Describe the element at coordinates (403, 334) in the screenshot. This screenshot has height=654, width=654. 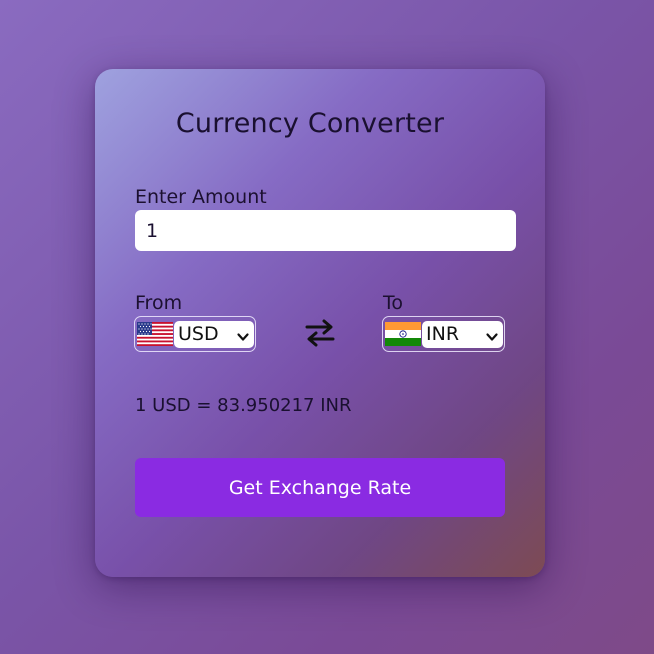
I see `india-flag-icon` at that location.